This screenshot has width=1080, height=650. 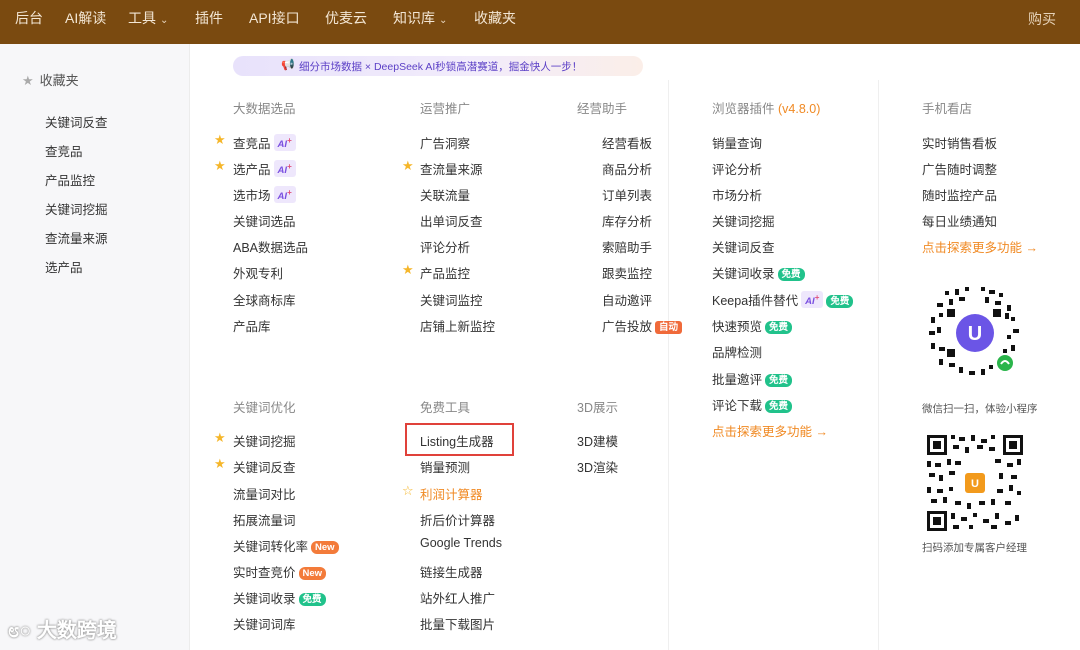 I want to click on ai-badge-label: AI, so click(x=282, y=144).